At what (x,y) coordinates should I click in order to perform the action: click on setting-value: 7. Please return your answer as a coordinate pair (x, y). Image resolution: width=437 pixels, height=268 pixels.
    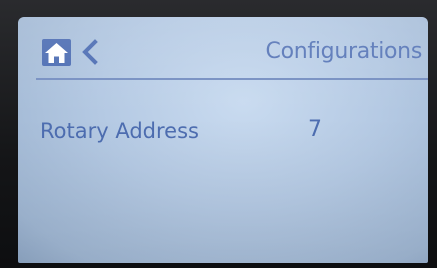
    Looking at the image, I should click on (315, 129).